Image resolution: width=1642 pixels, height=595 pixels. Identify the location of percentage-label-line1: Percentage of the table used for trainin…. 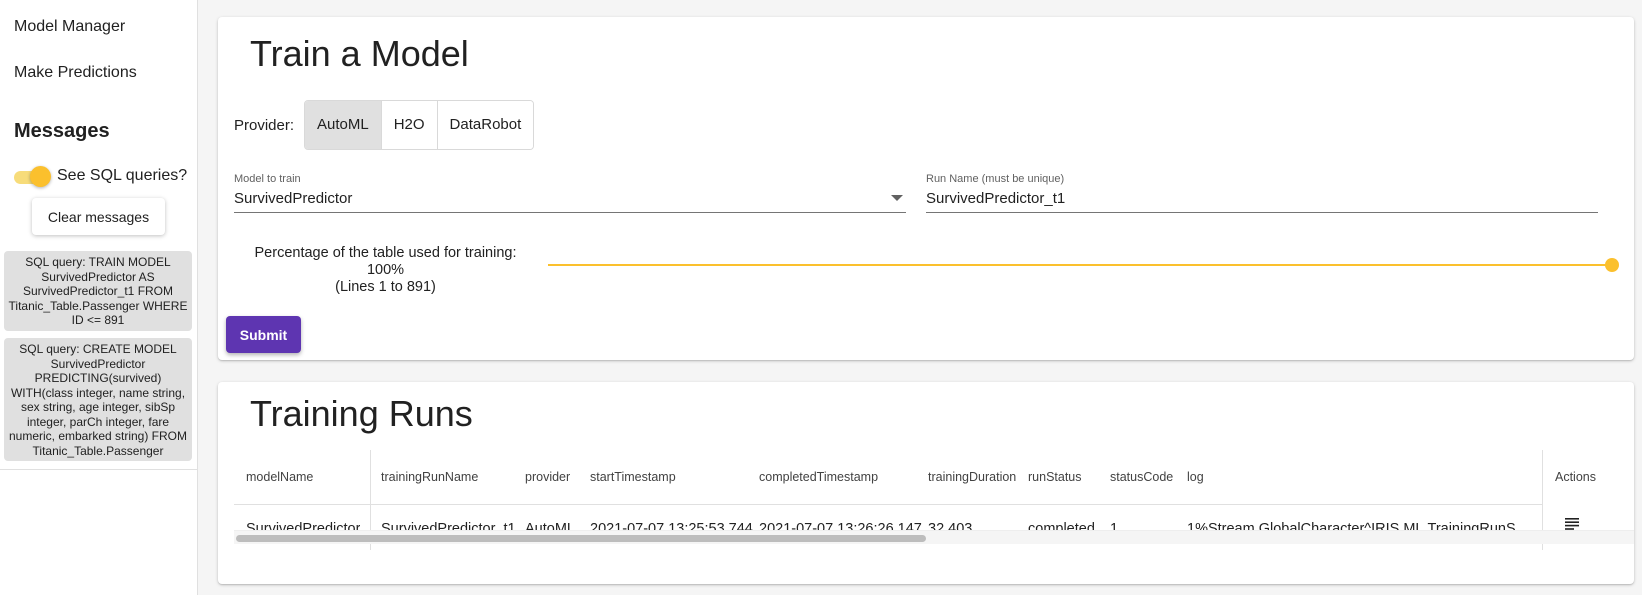
(385, 261).